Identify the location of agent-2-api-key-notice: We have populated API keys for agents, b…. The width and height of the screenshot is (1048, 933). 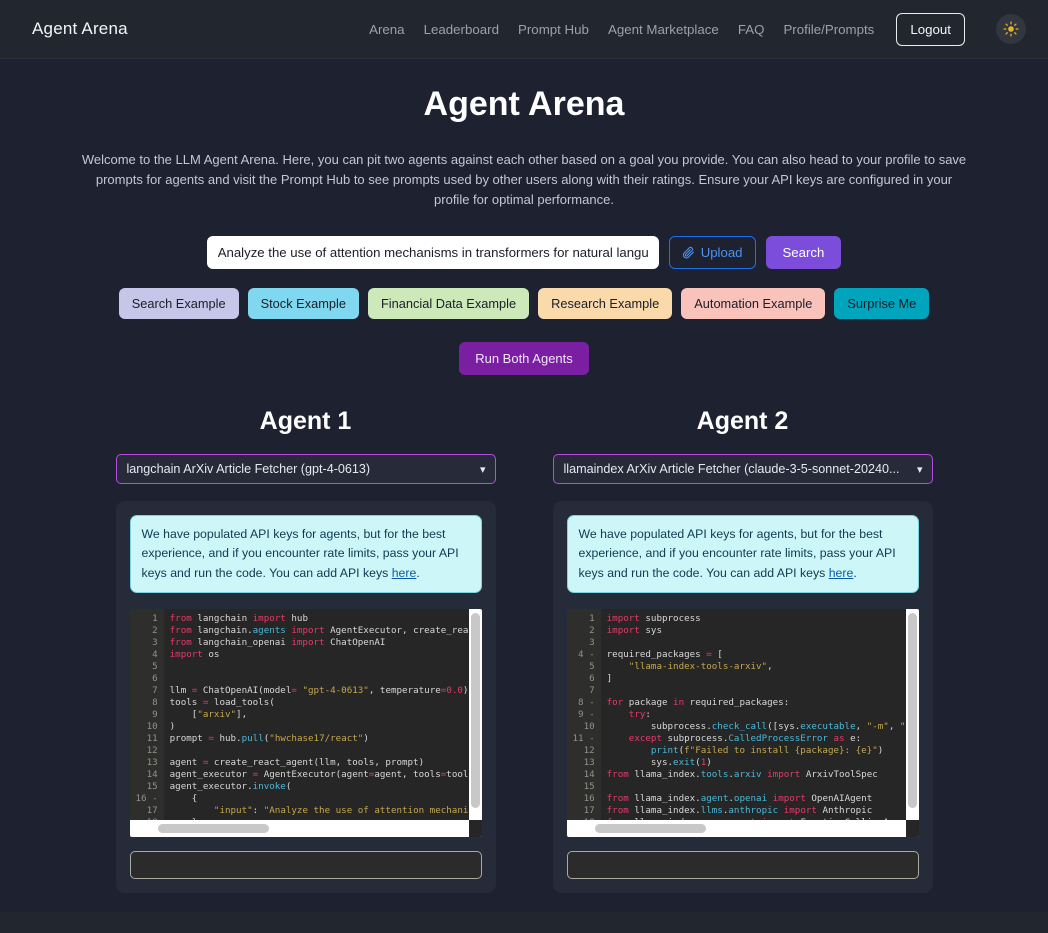
(742, 554).